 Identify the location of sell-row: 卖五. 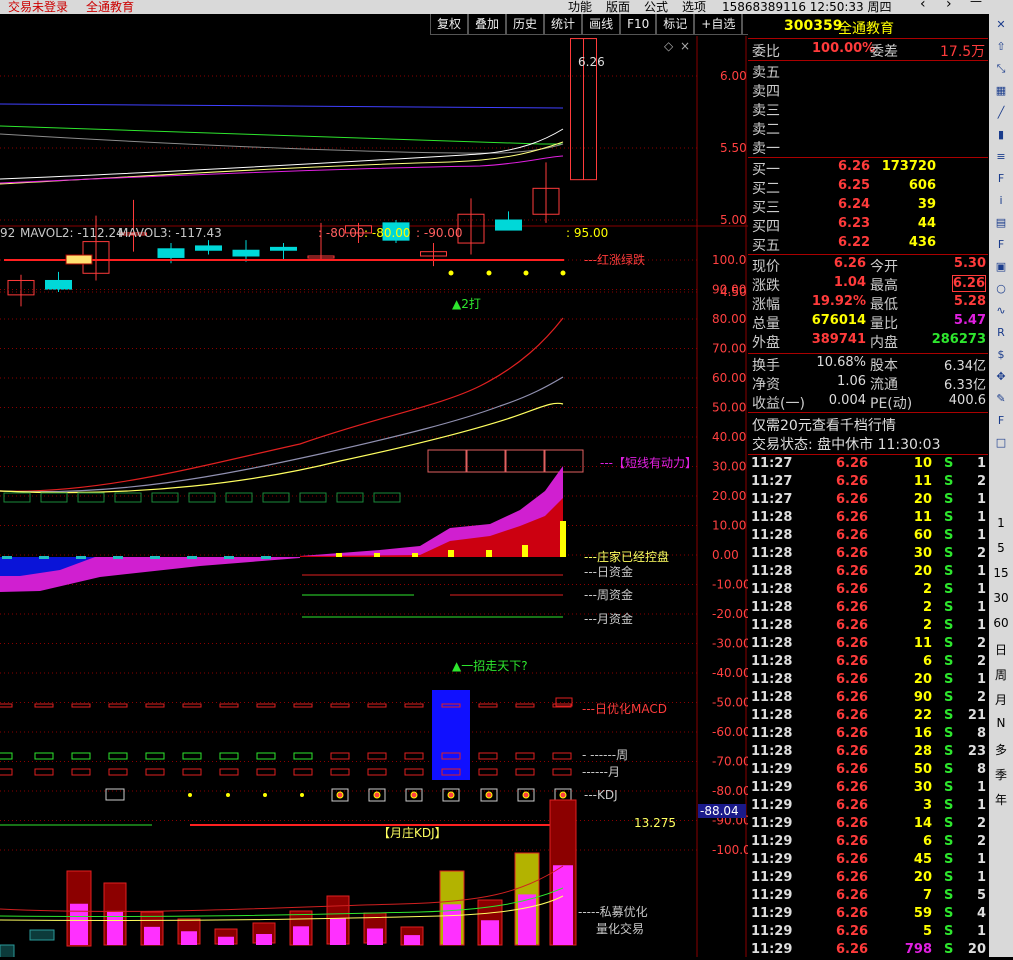
(868, 71).